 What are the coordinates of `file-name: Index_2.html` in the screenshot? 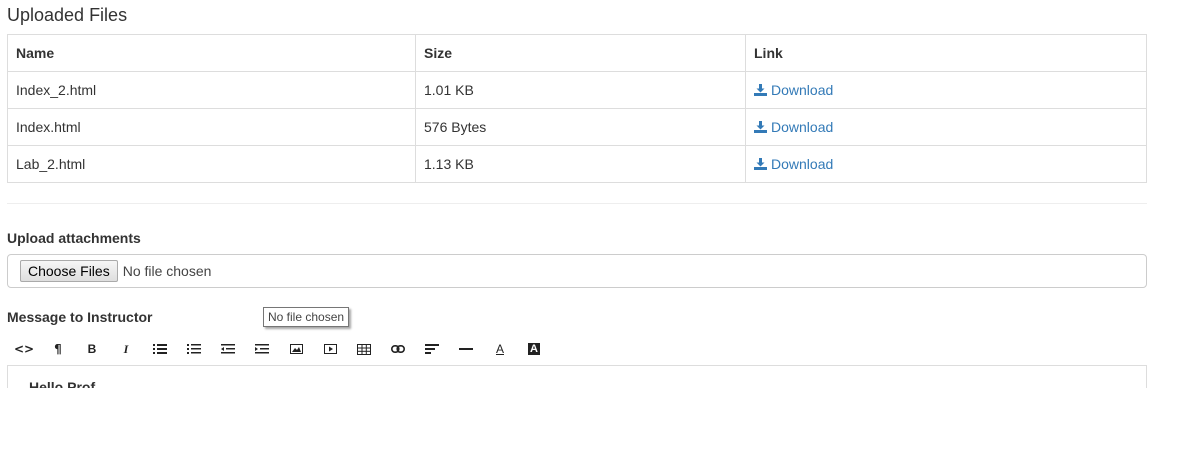 It's located at (211, 90).